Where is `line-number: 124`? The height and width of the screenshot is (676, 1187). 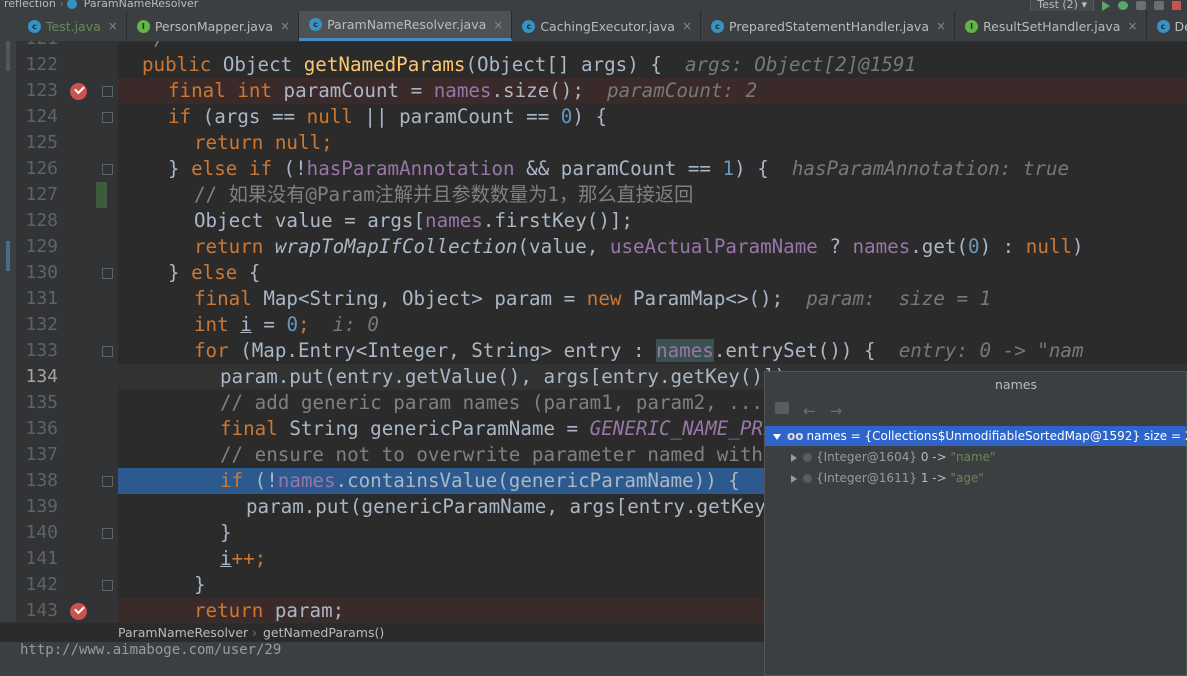 line-number: 124 is located at coordinates (41, 116).